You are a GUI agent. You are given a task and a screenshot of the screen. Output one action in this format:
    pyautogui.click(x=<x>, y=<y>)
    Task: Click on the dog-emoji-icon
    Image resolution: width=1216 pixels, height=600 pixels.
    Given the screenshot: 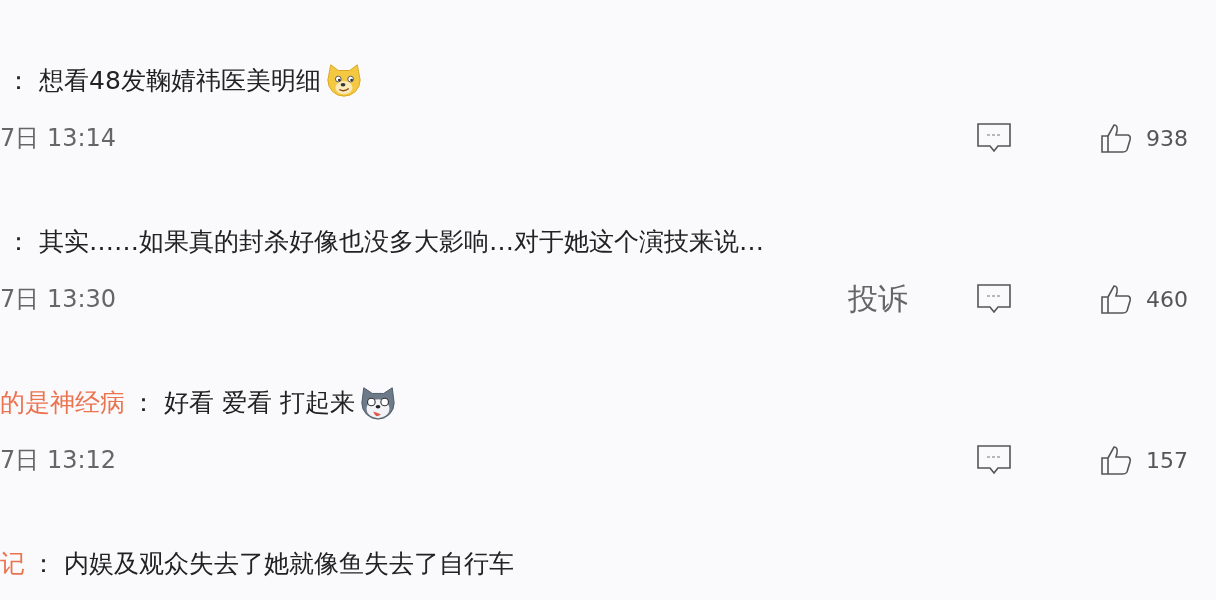 What is the action you would take?
    pyautogui.click(x=343, y=80)
    